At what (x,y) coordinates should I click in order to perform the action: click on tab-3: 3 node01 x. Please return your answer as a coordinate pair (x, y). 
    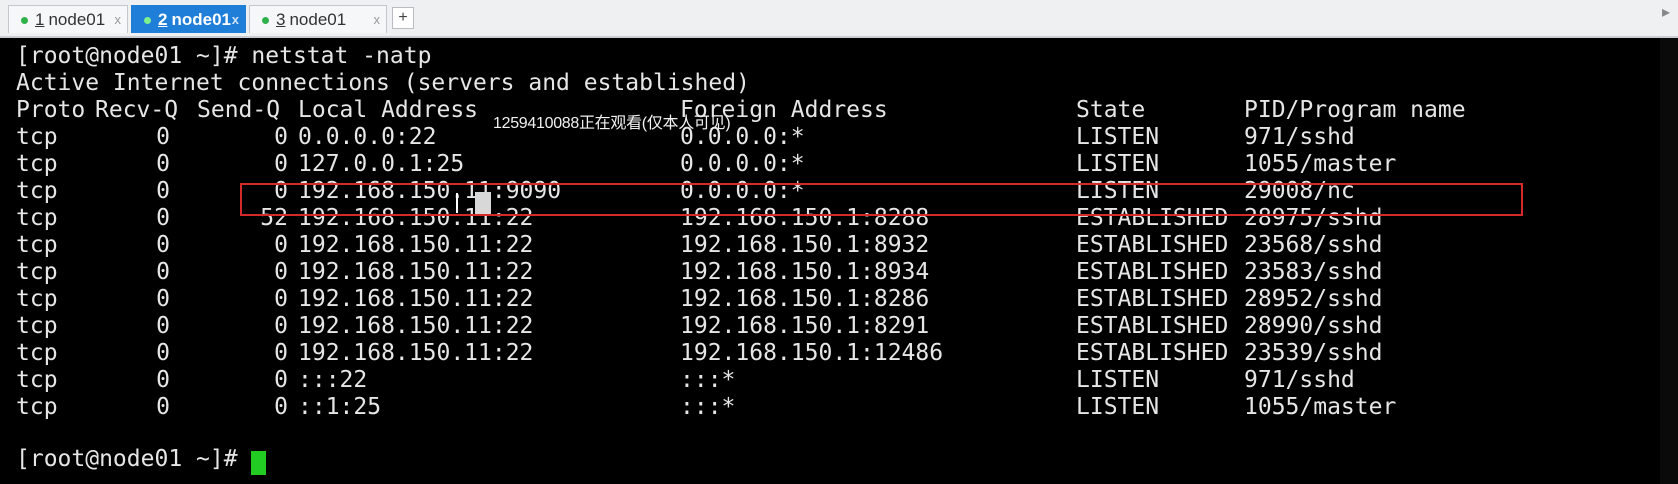
    Looking at the image, I should click on (318, 19).